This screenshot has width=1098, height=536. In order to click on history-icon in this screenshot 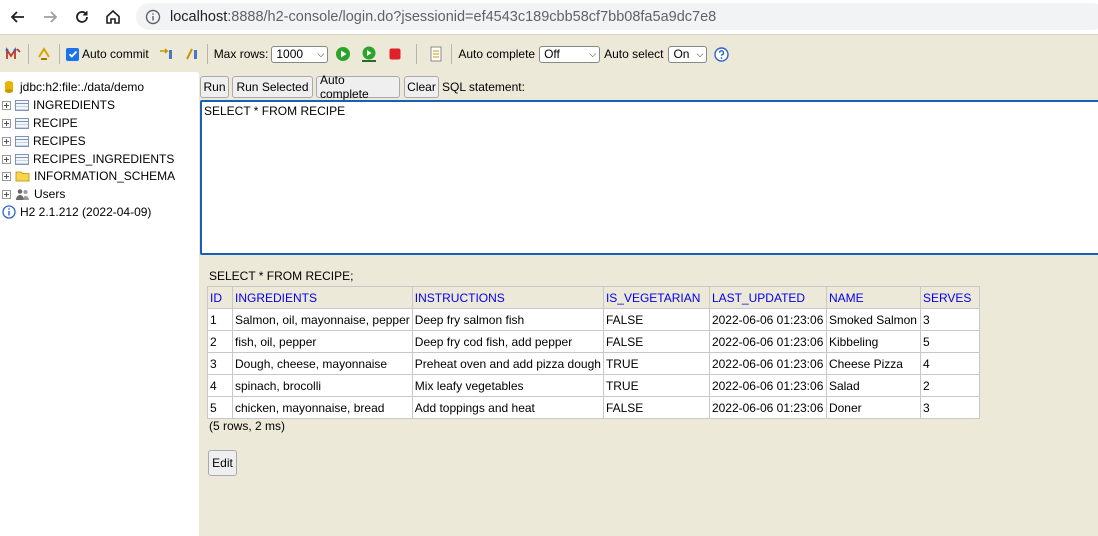, I will do `click(436, 54)`.